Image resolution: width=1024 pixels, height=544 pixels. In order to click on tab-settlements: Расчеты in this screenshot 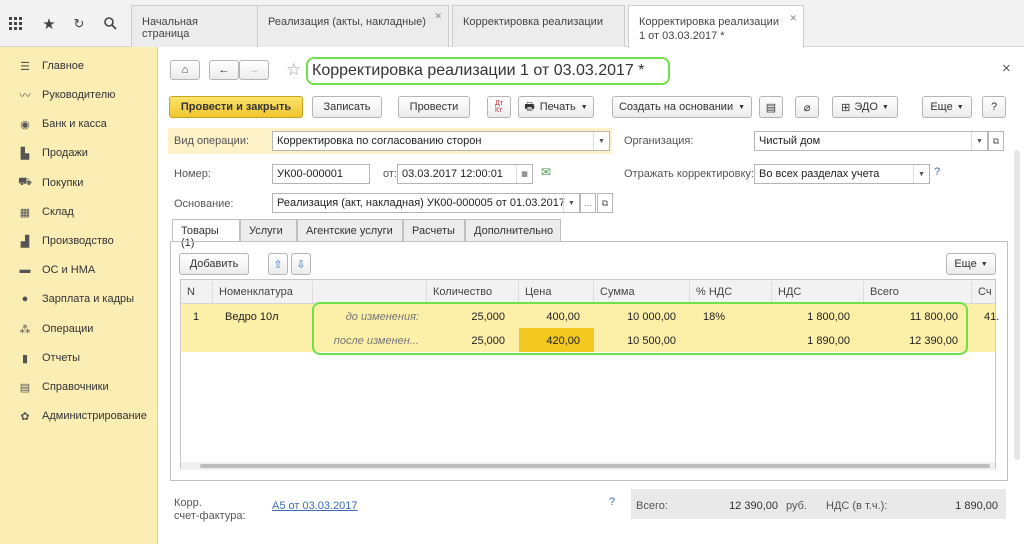, I will do `click(434, 230)`.